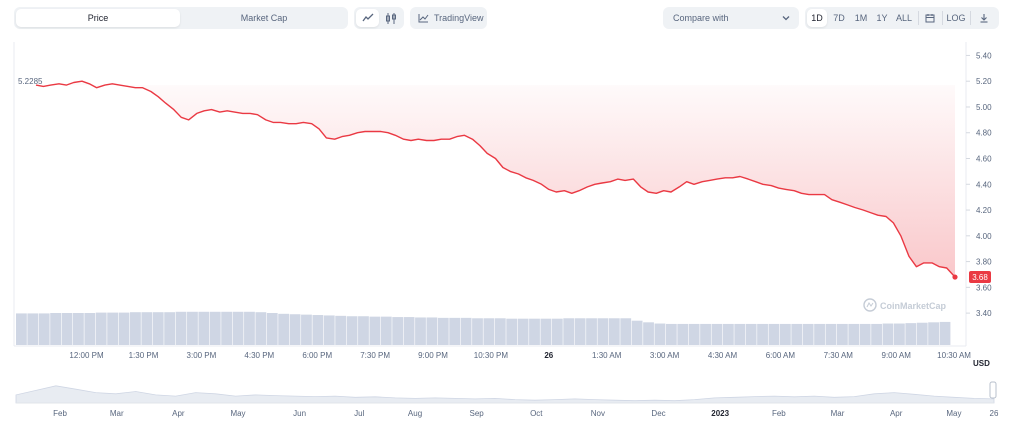 The image size is (1024, 425). I want to click on y-tick-label: 3.80, so click(984, 262).